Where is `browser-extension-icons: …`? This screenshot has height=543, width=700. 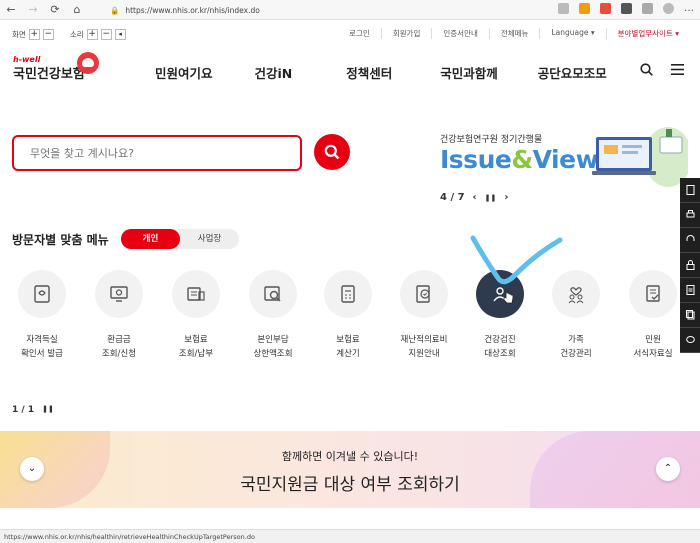 browser-extension-icons: … is located at coordinates (626, 8).